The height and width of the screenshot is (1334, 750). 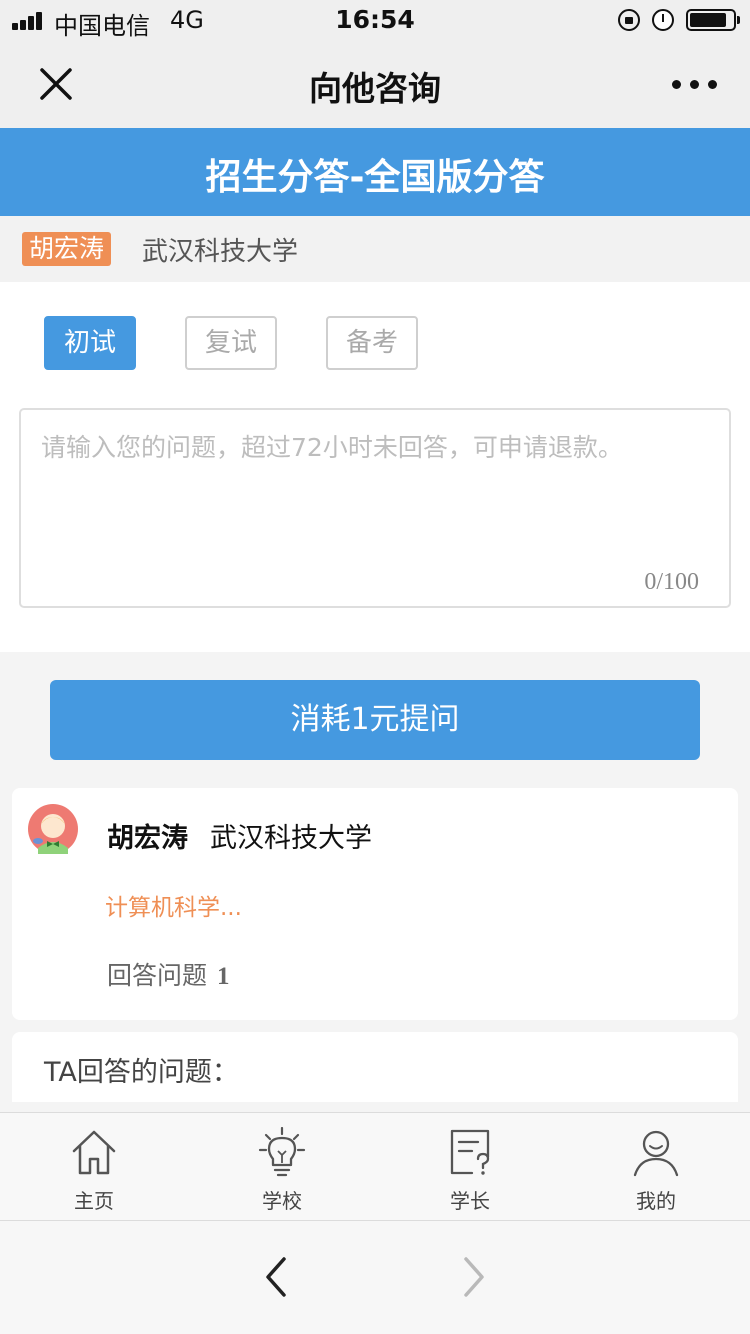 I want to click on char-counter: 0/100, so click(x=671, y=582).